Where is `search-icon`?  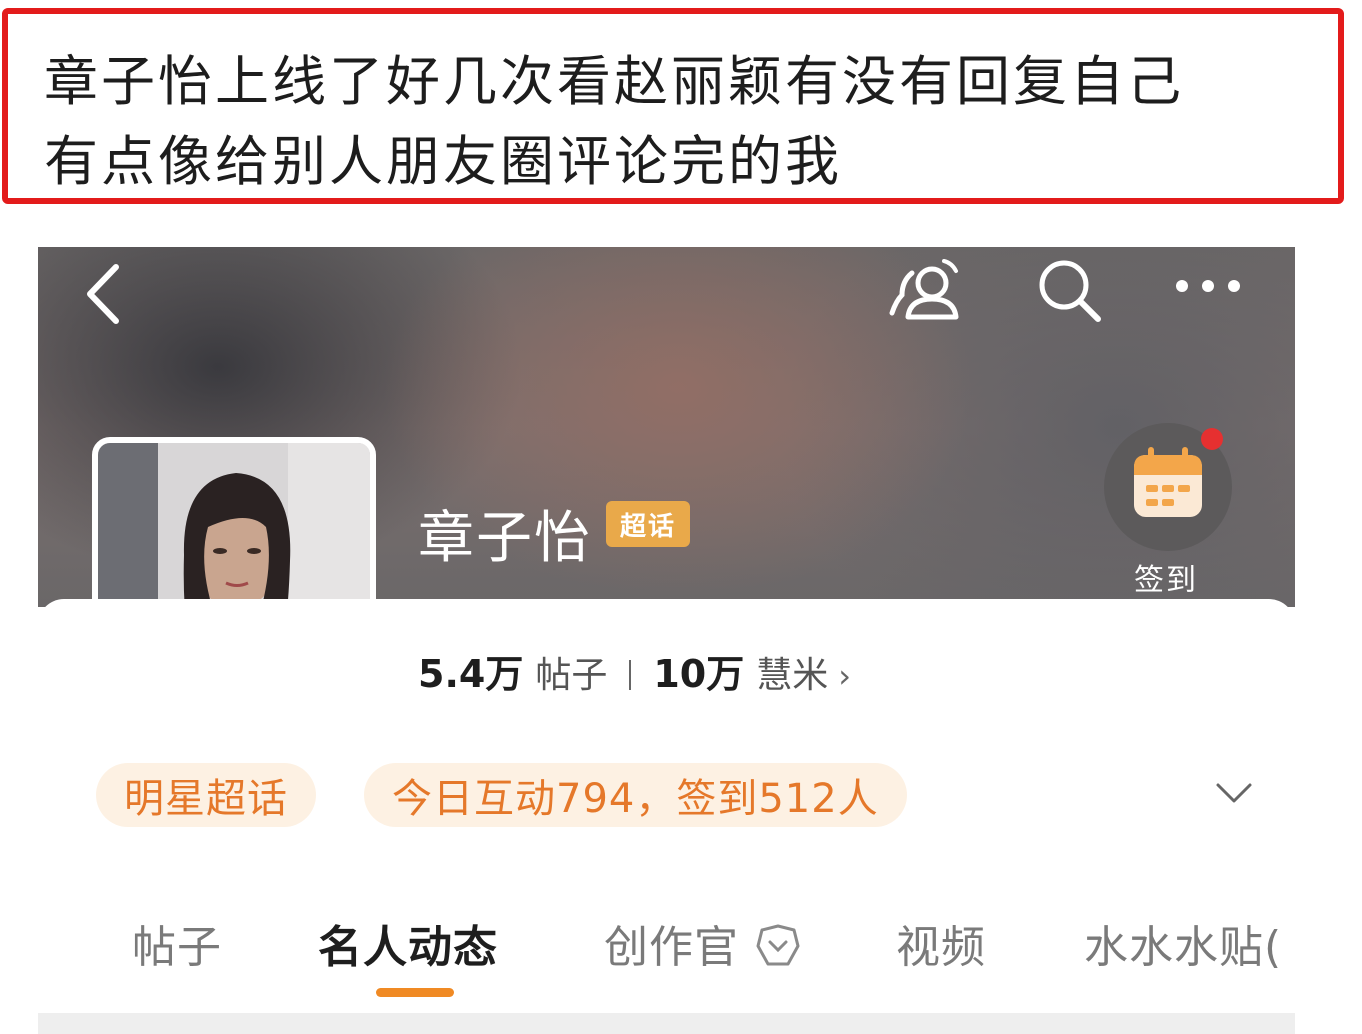
search-icon is located at coordinates (1069, 290).